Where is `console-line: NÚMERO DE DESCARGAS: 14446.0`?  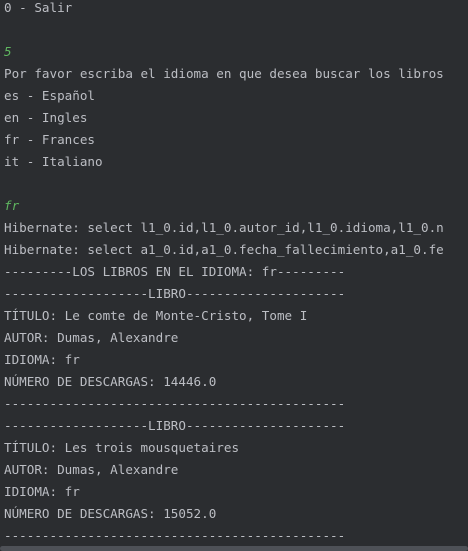 console-line: NÚMERO DE DESCARGAS: 14446.0 is located at coordinates (110, 381).